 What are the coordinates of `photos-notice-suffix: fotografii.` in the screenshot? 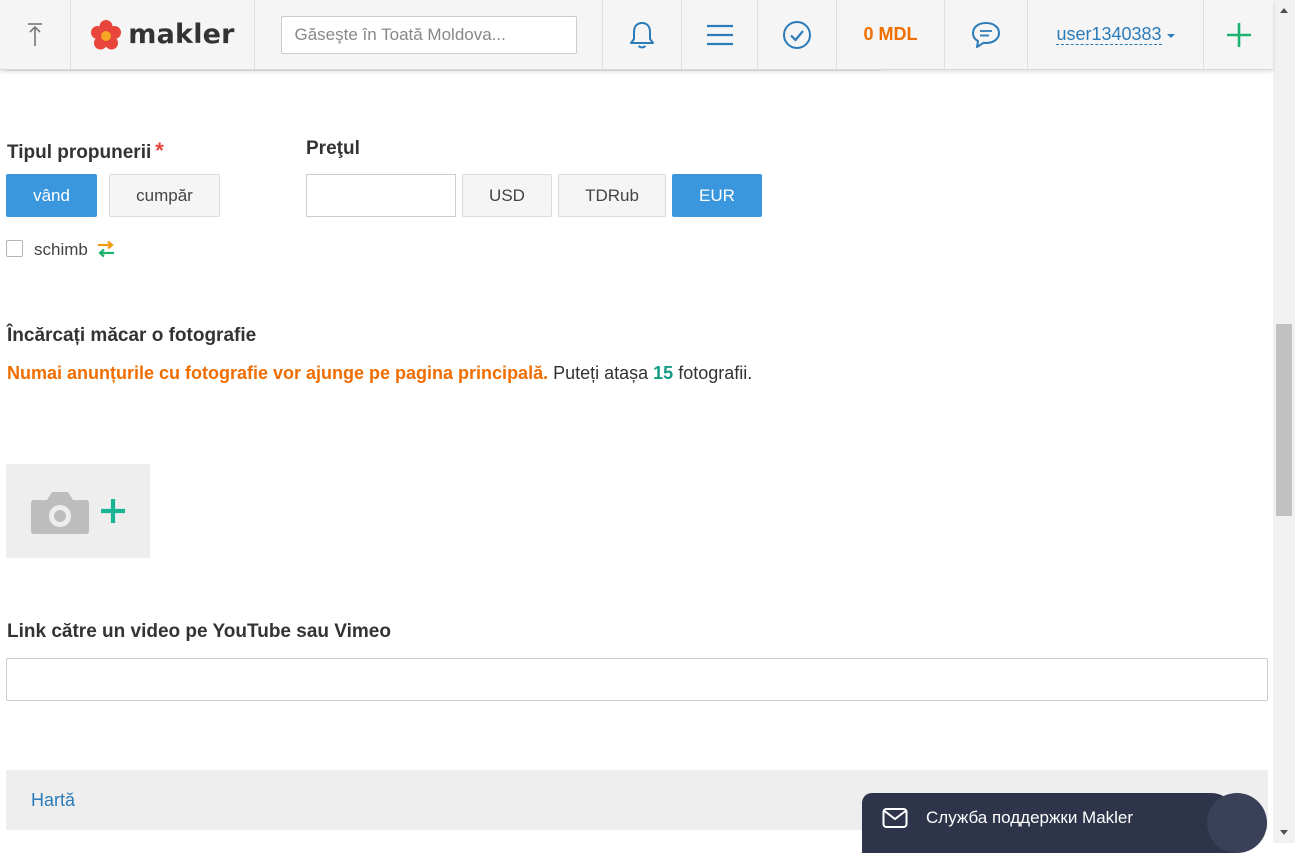 It's located at (713, 373).